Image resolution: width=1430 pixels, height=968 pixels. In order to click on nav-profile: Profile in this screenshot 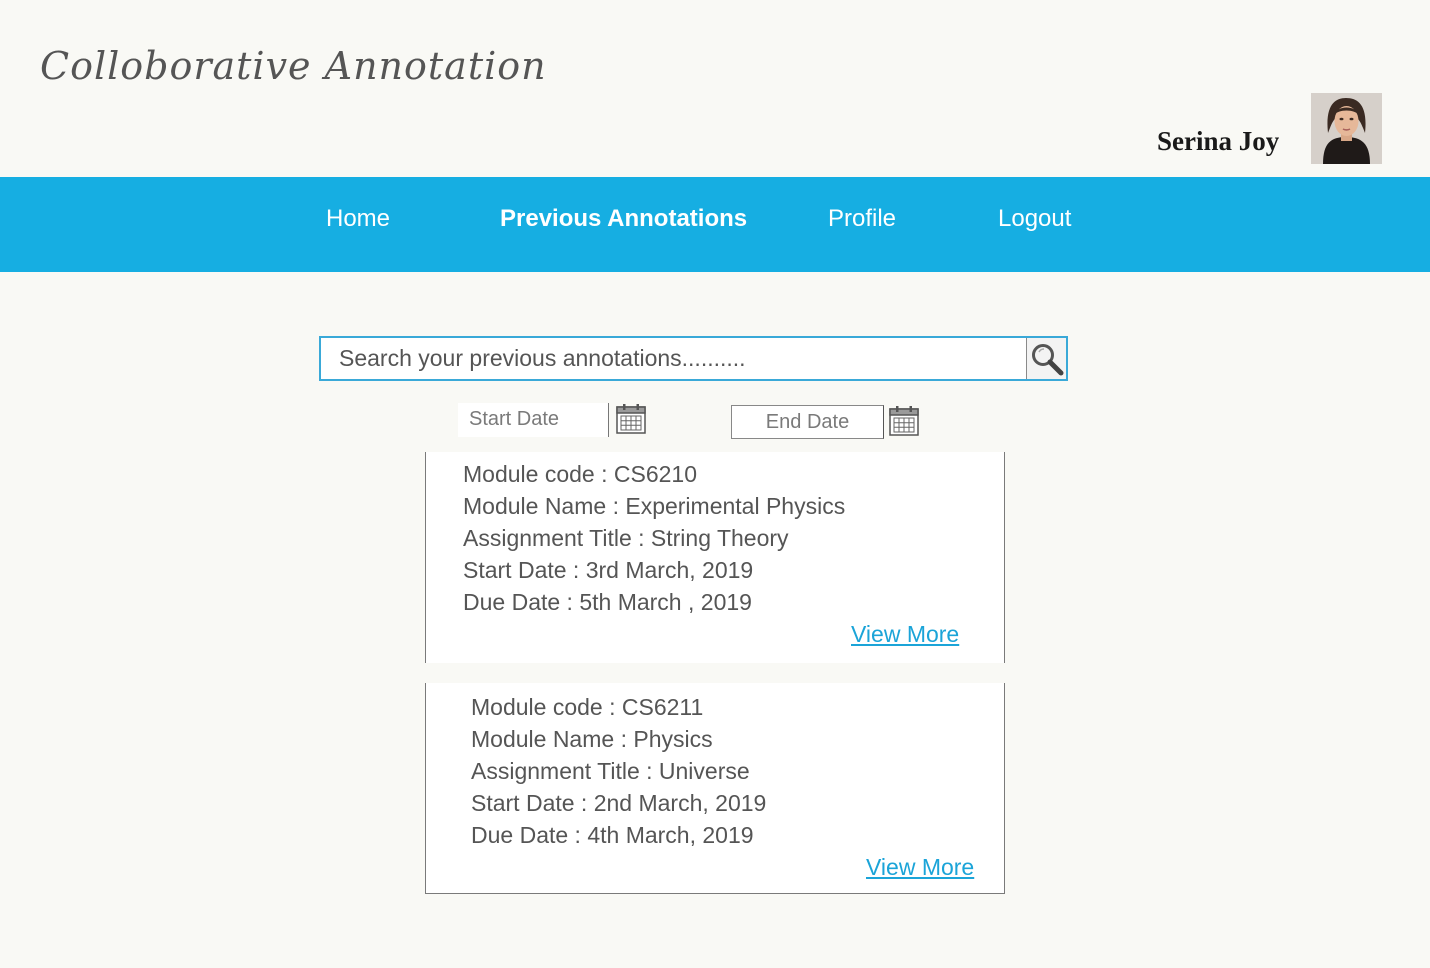, I will do `click(862, 219)`.